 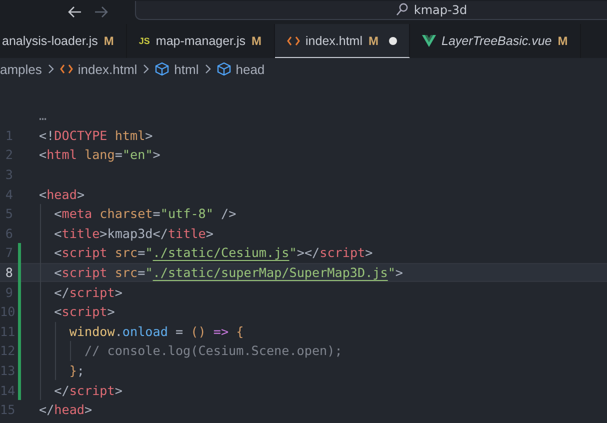 I want to click on code-line: <script src="./static/Cesium.js"></script>, so click(x=213, y=252).